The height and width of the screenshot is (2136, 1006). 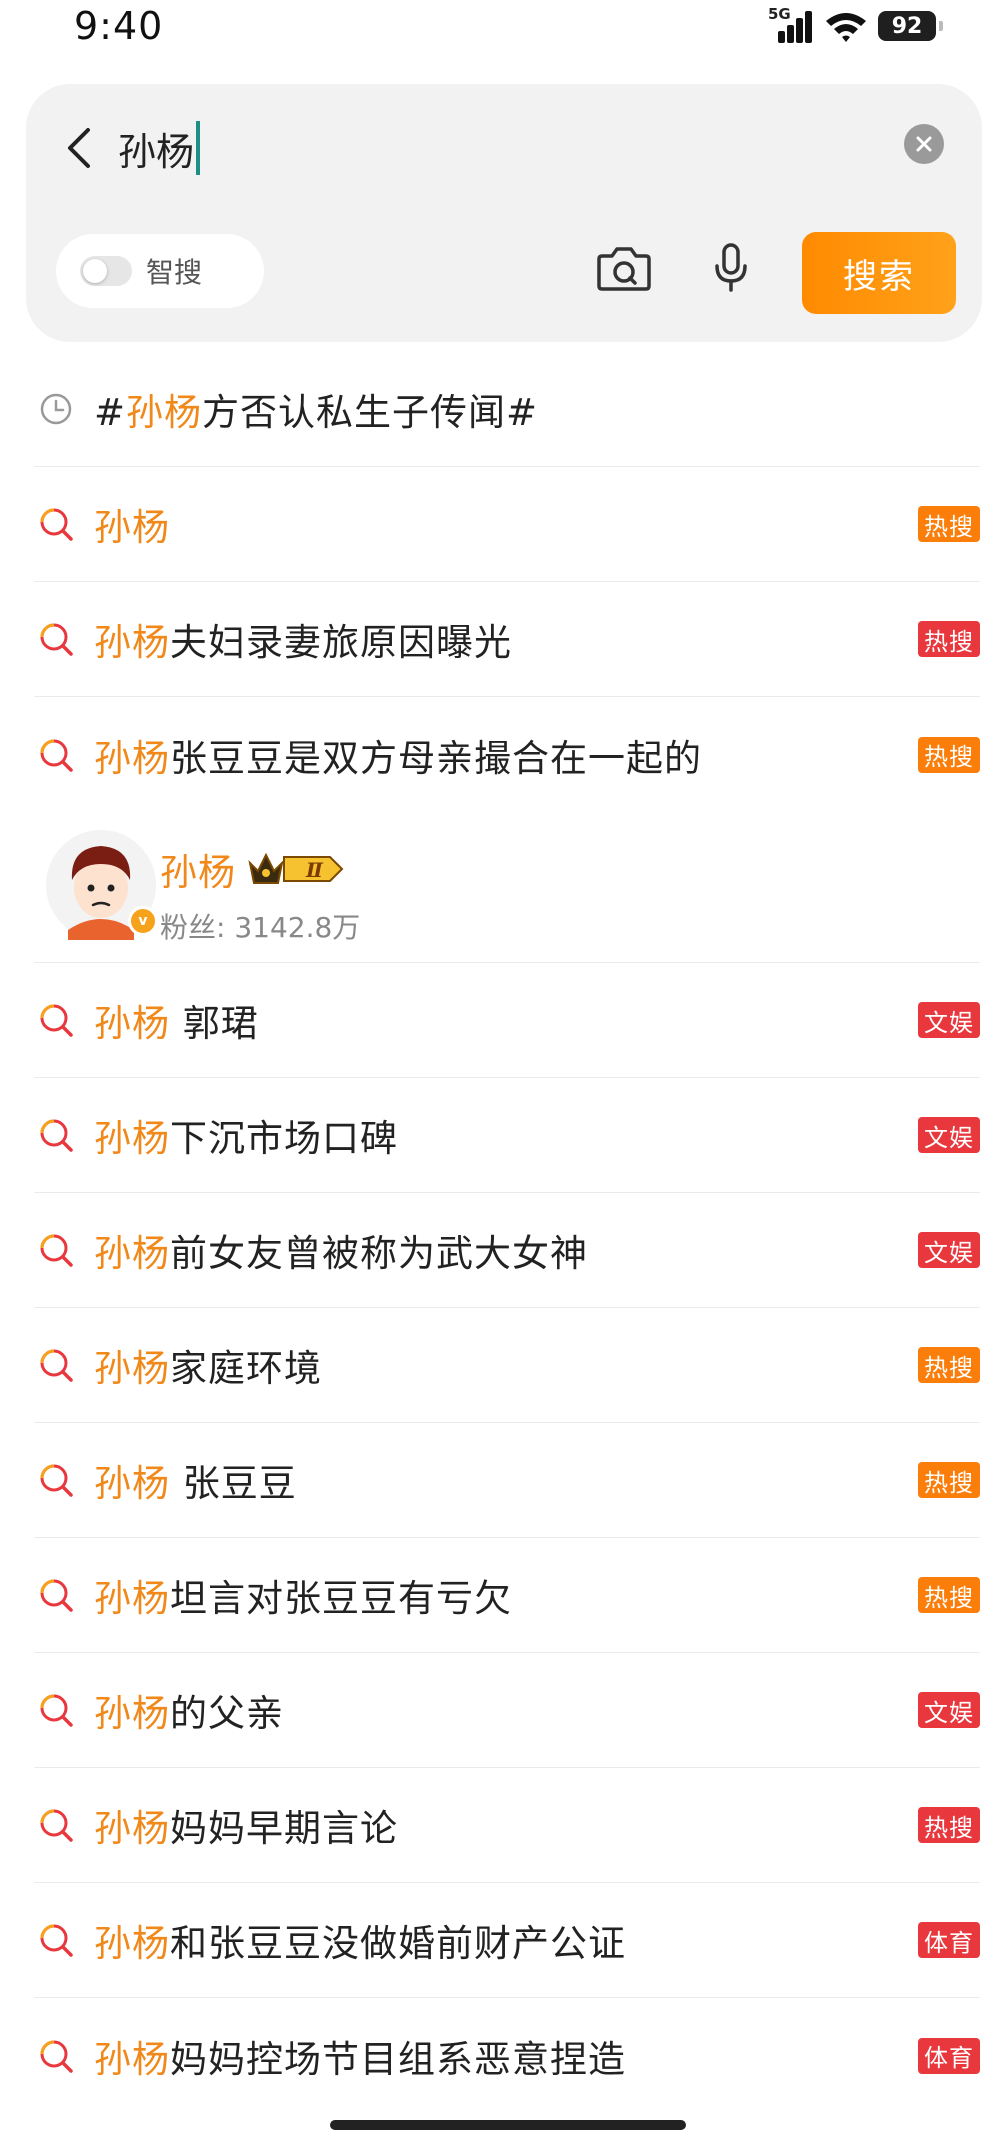 What do you see at coordinates (132, 527) in the screenshot?
I see `suggestion-text: 孙杨` at bounding box center [132, 527].